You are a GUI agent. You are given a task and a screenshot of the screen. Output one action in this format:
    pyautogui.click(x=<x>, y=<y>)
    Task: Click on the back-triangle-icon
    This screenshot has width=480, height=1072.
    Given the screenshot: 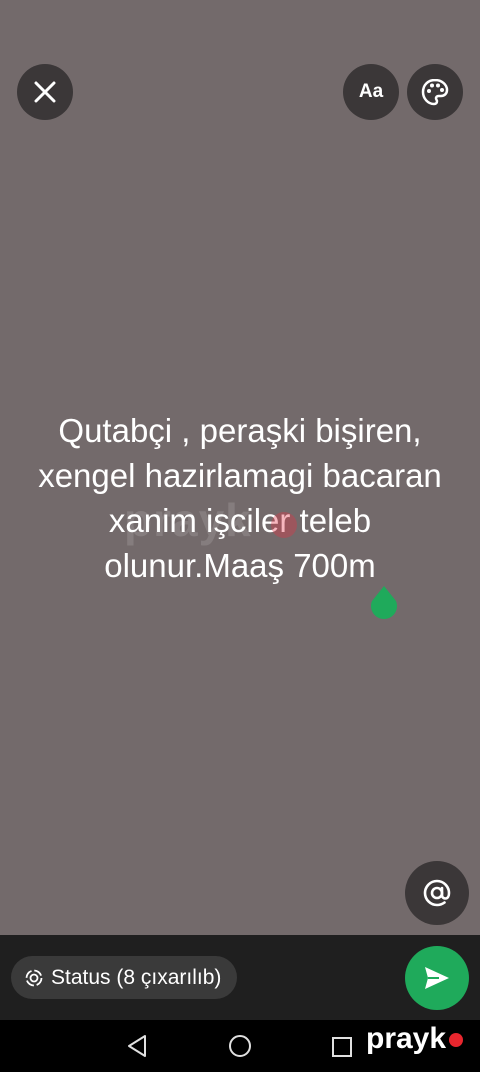 What is the action you would take?
    pyautogui.click(x=137, y=1046)
    